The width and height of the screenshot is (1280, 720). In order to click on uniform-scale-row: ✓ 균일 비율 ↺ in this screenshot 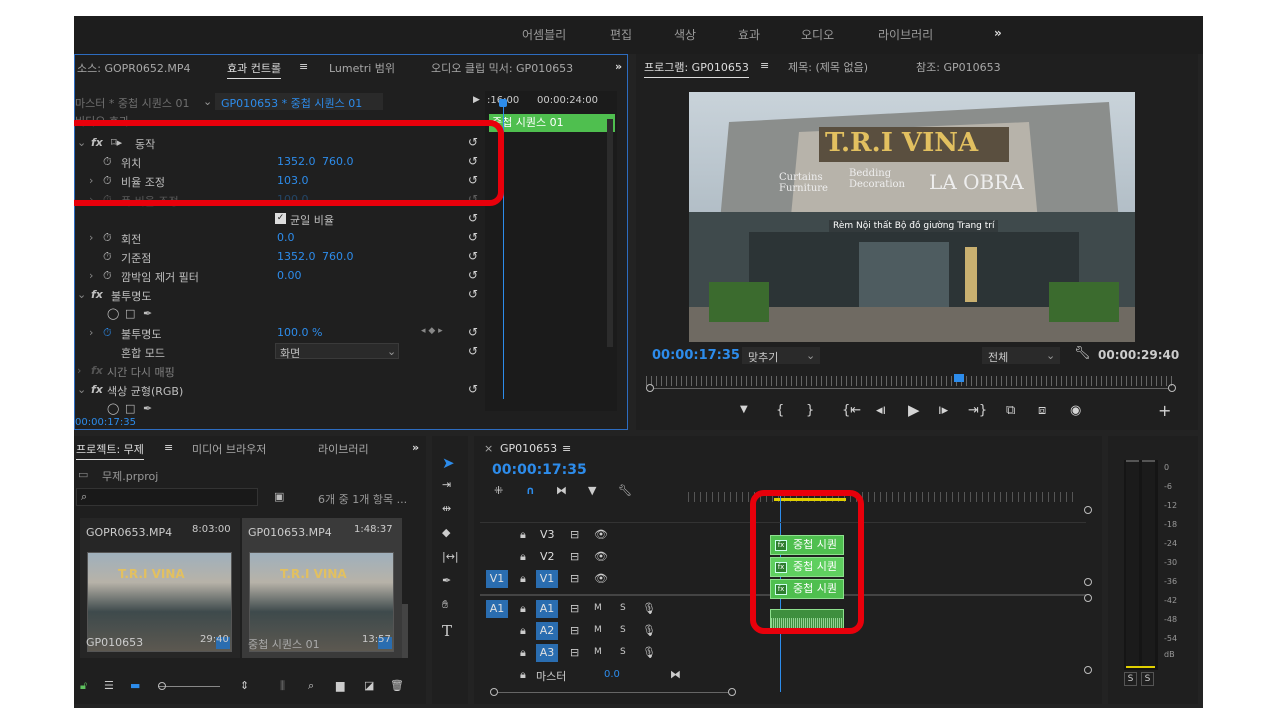, I will do `click(285, 218)`.